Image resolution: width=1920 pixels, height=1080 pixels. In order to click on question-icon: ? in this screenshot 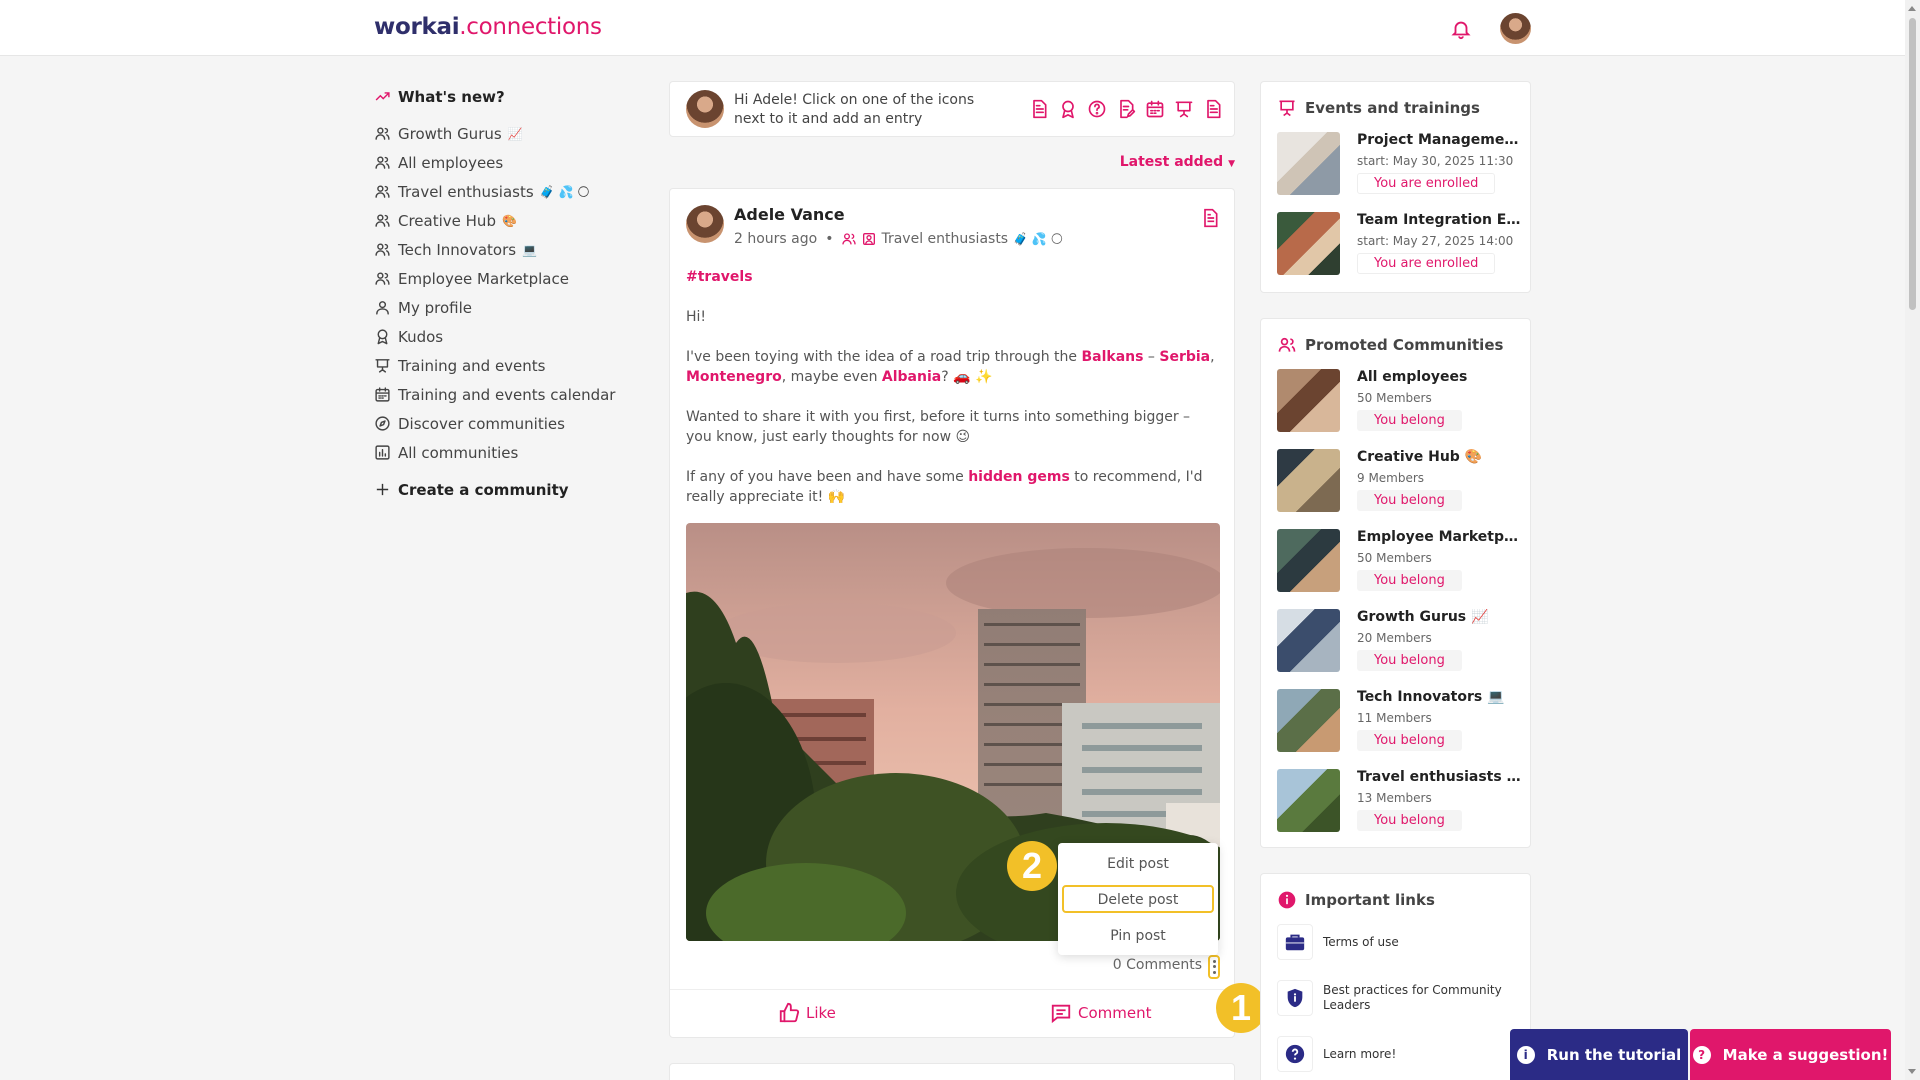, I will do `click(1701, 1054)`.